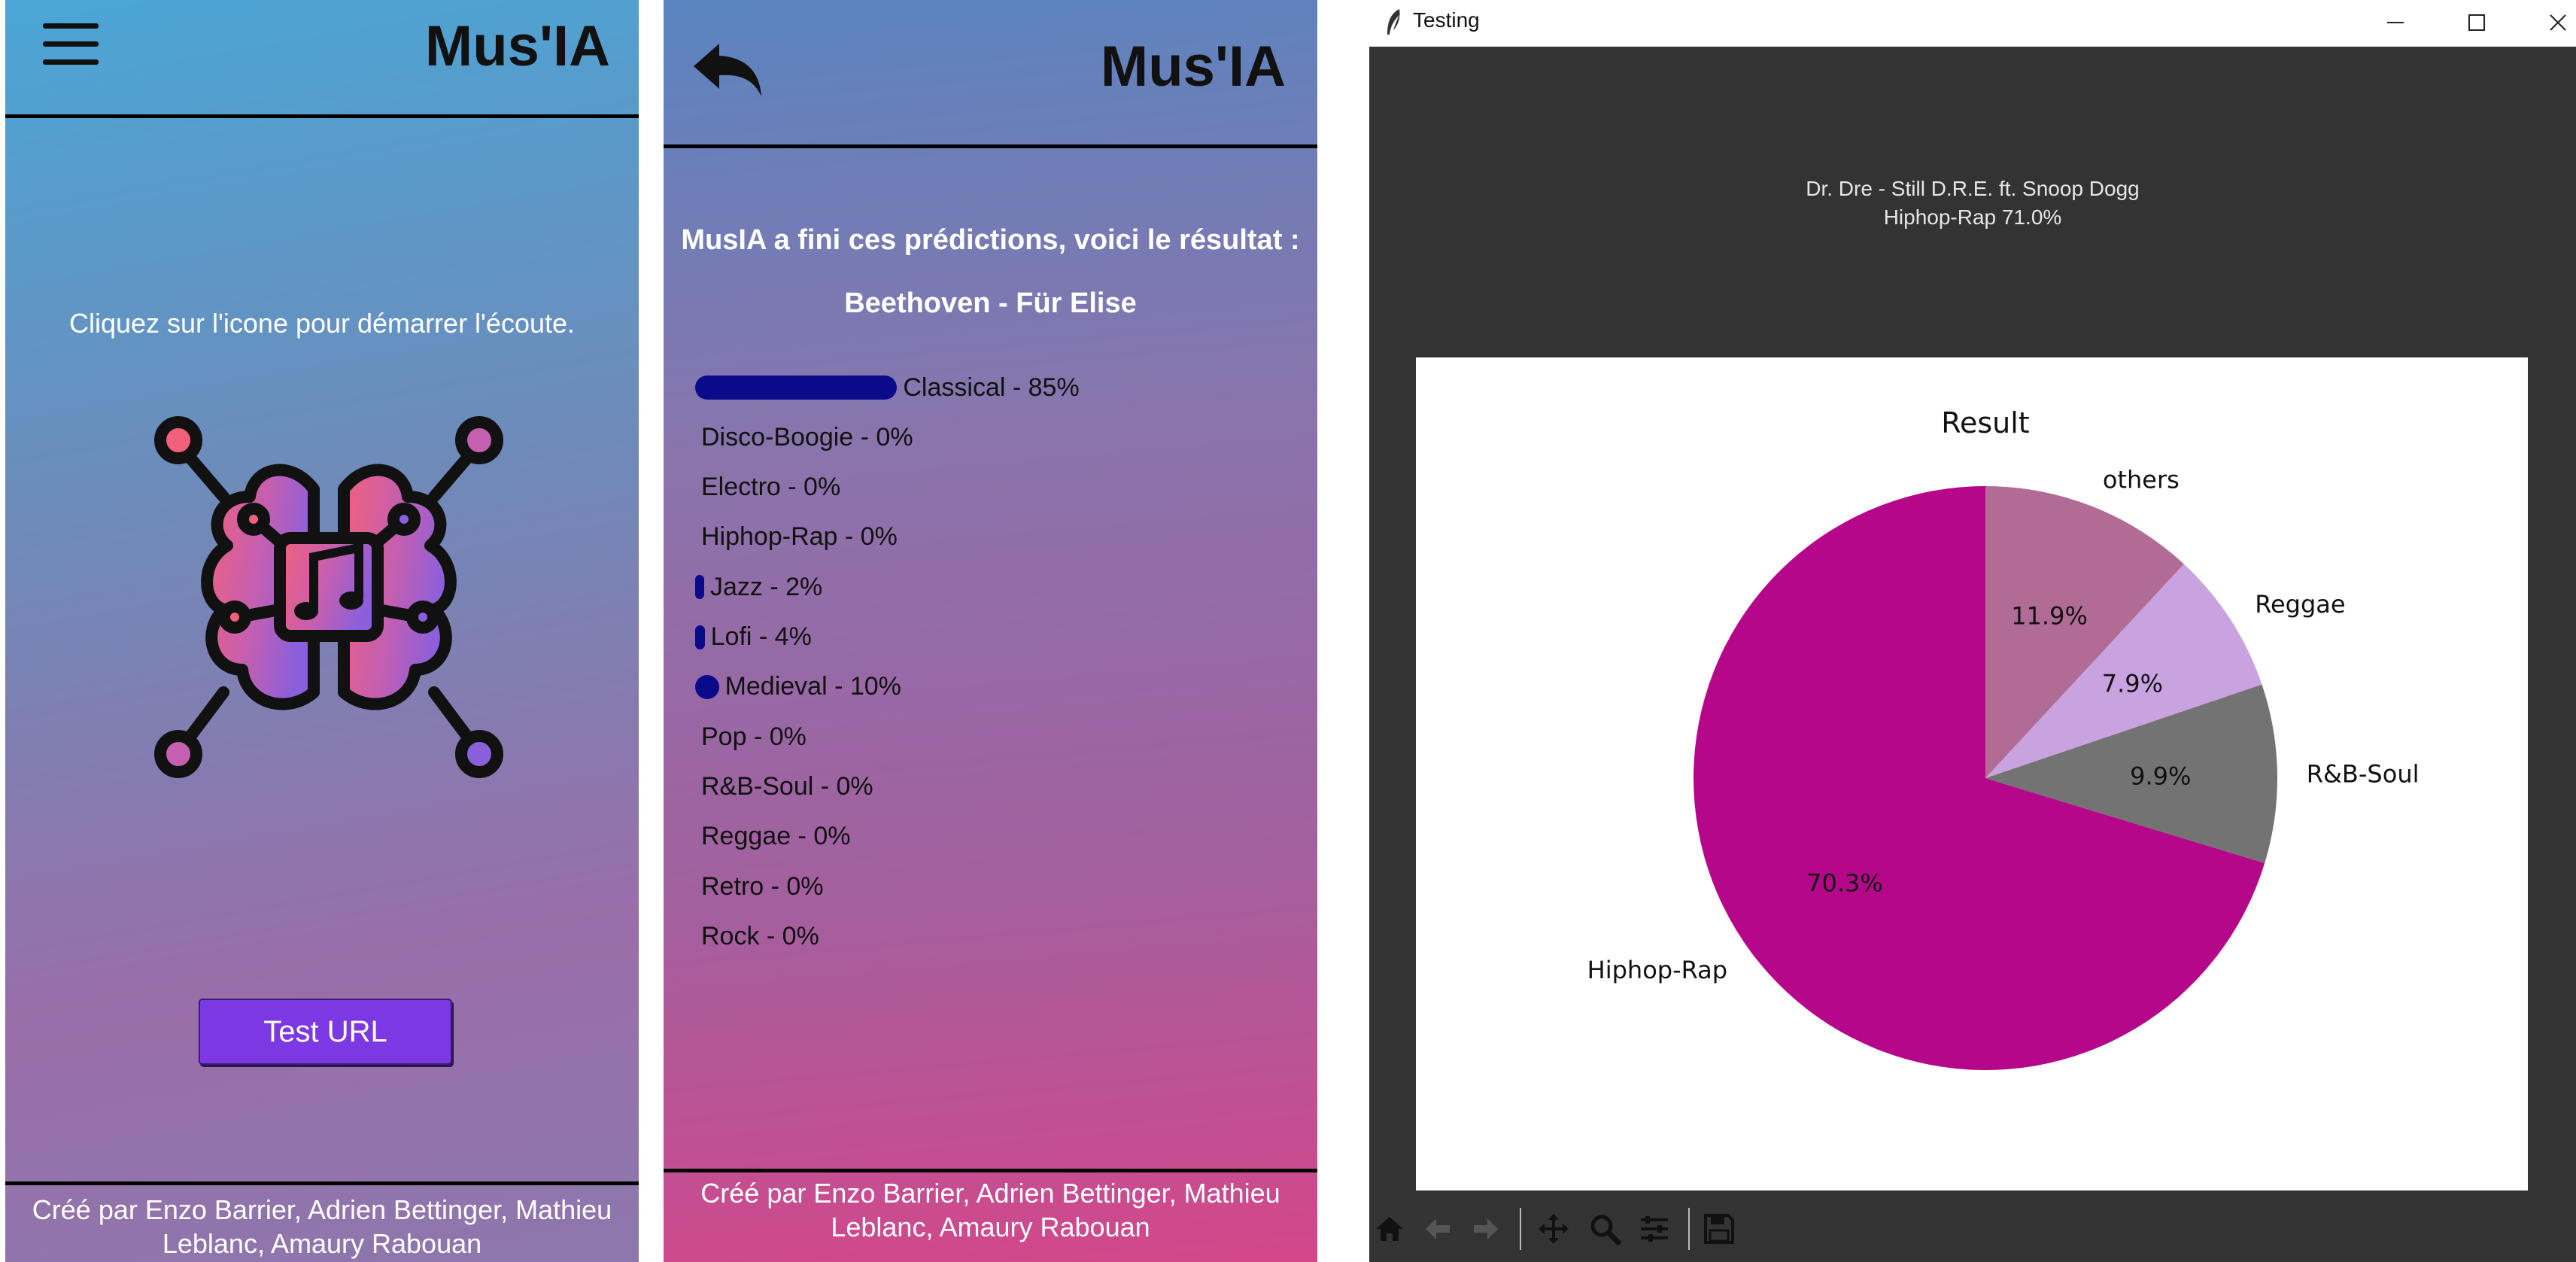  I want to click on close-button, so click(2556, 23).